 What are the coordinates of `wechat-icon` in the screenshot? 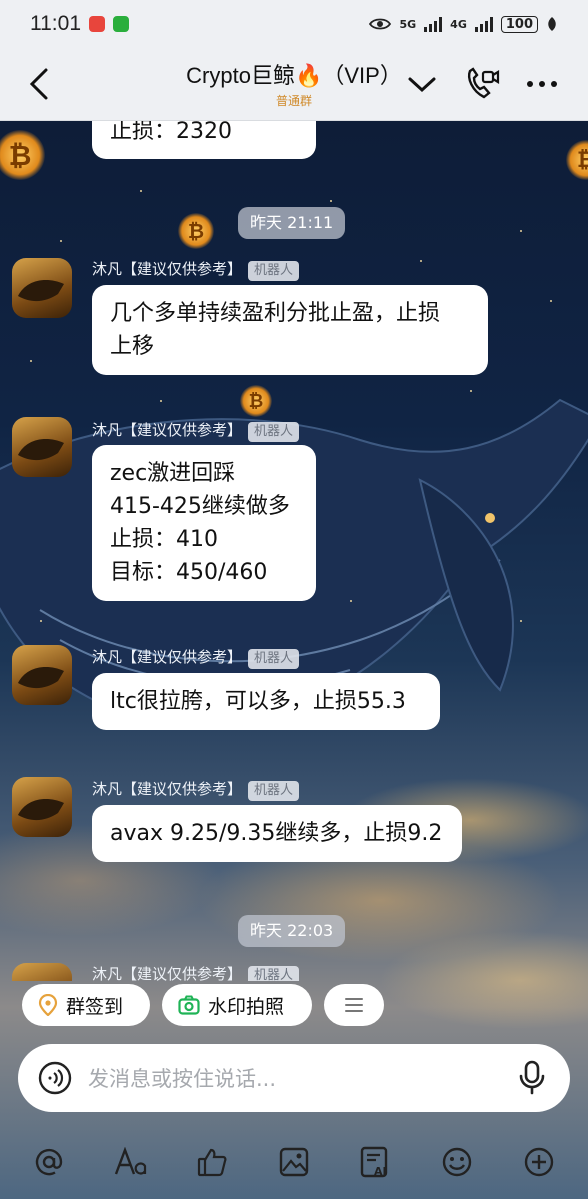 It's located at (121, 24).